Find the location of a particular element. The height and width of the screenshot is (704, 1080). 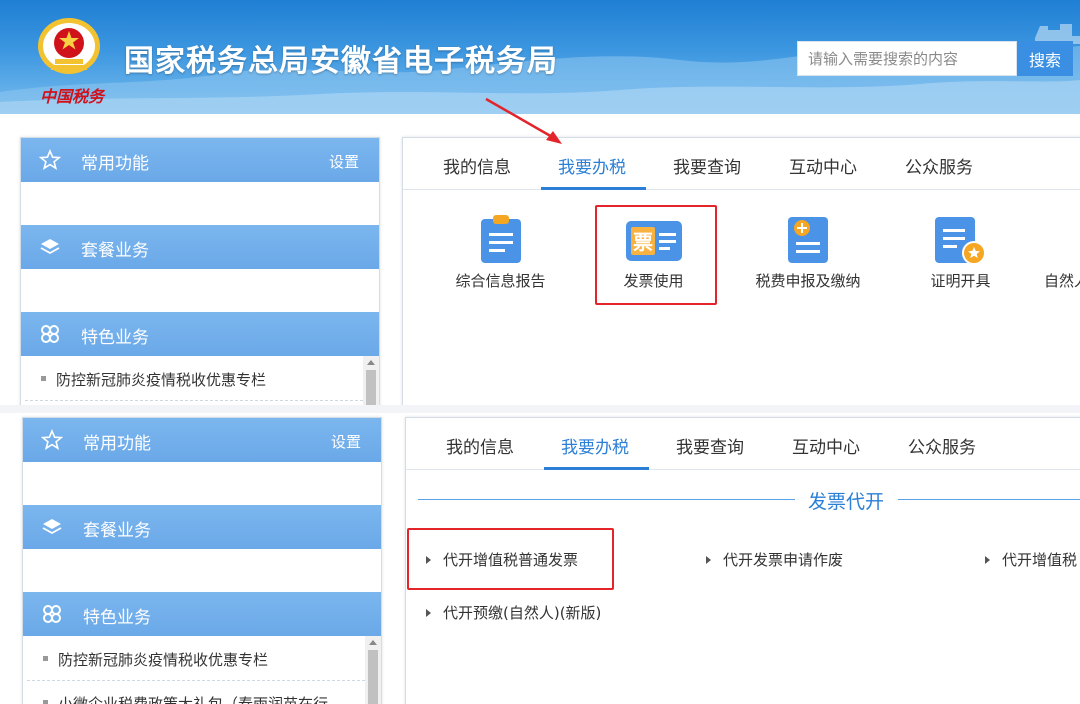

section-divider-right is located at coordinates (989, 499).